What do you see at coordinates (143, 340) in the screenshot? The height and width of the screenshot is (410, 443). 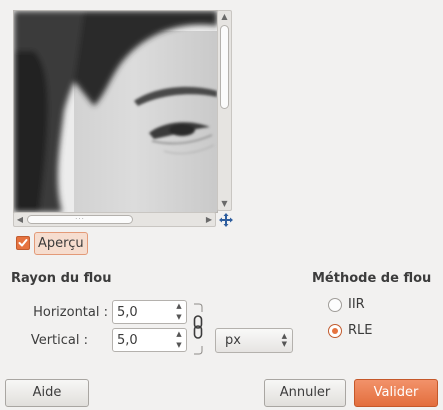 I see `vertical-input` at bounding box center [143, 340].